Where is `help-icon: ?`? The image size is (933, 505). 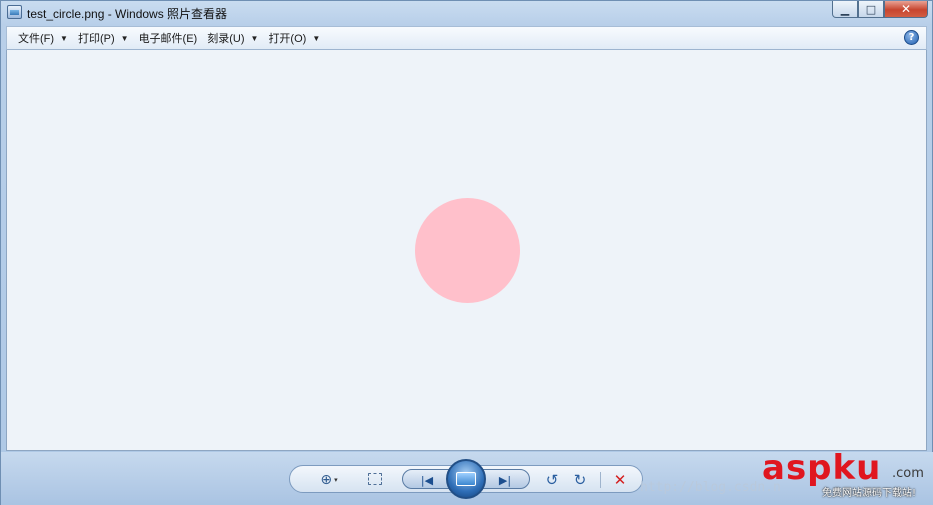 help-icon: ? is located at coordinates (911, 37).